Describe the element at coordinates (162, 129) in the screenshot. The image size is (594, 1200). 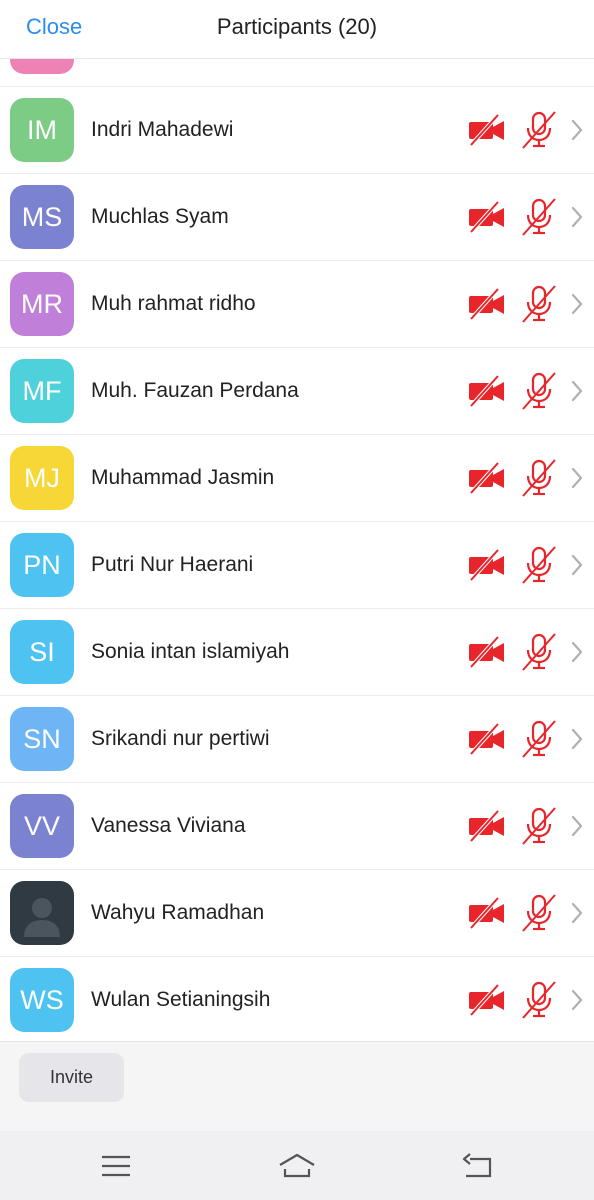
I see `participant-name: Indri Mahadewi` at that location.